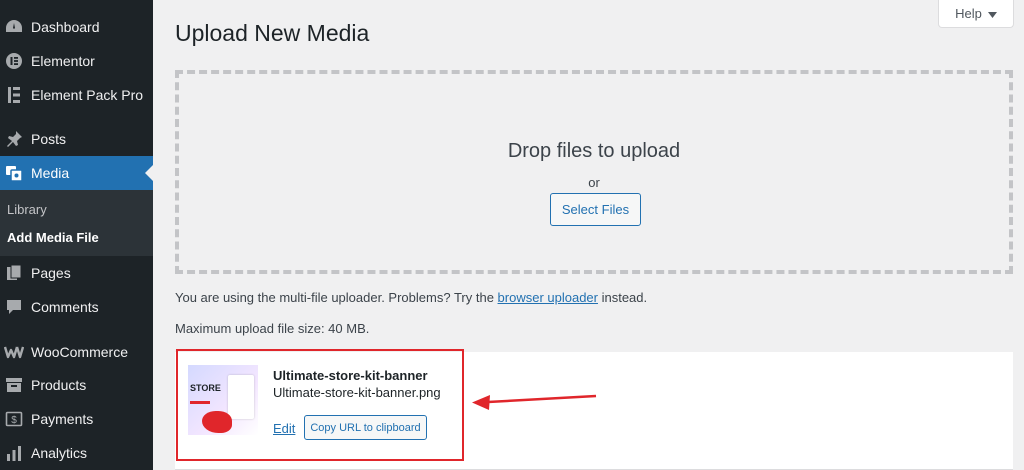 The height and width of the screenshot is (470, 1024). Describe the element at coordinates (59, 453) in the screenshot. I see `menu-label: Analytics` at that location.